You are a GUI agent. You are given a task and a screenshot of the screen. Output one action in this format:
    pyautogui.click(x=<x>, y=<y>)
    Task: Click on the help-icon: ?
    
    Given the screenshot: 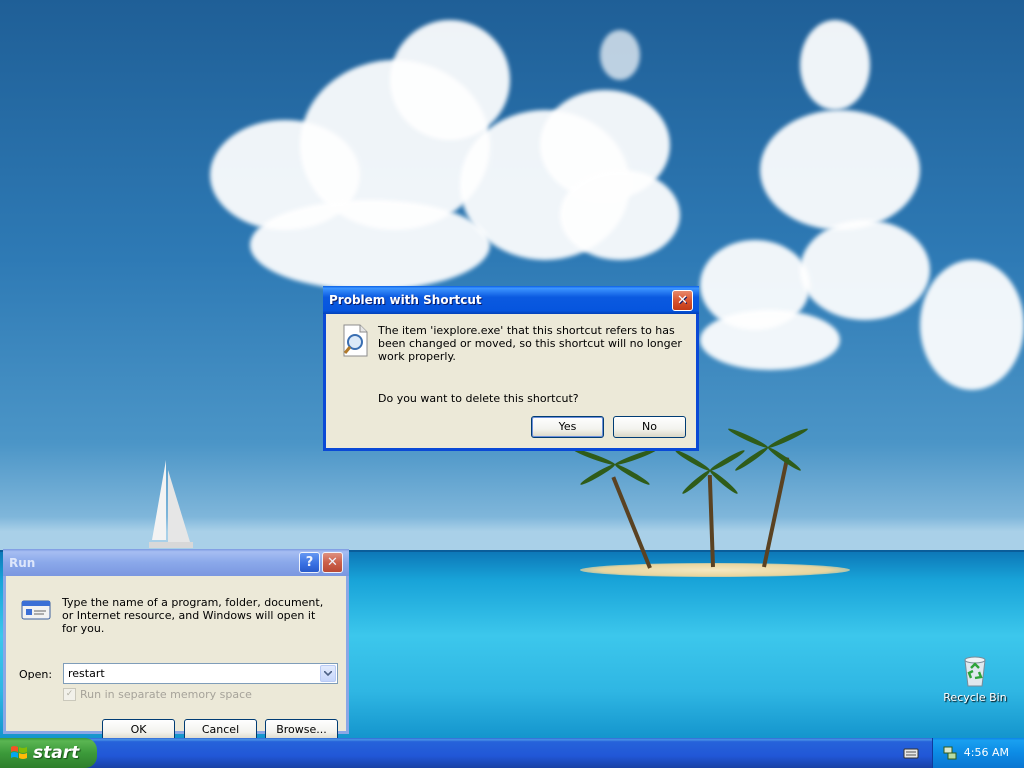 What is the action you would take?
    pyautogui.click(x=309, y=562)
    